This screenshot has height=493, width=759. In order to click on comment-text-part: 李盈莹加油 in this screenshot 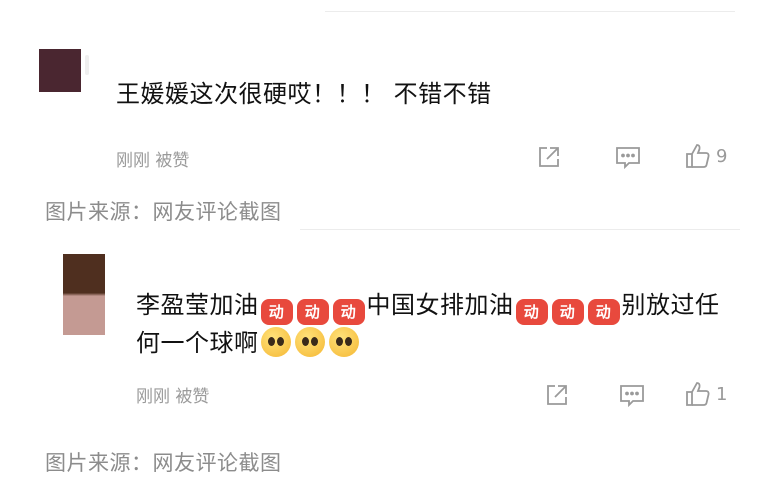, I will do `click(197, 305)`.